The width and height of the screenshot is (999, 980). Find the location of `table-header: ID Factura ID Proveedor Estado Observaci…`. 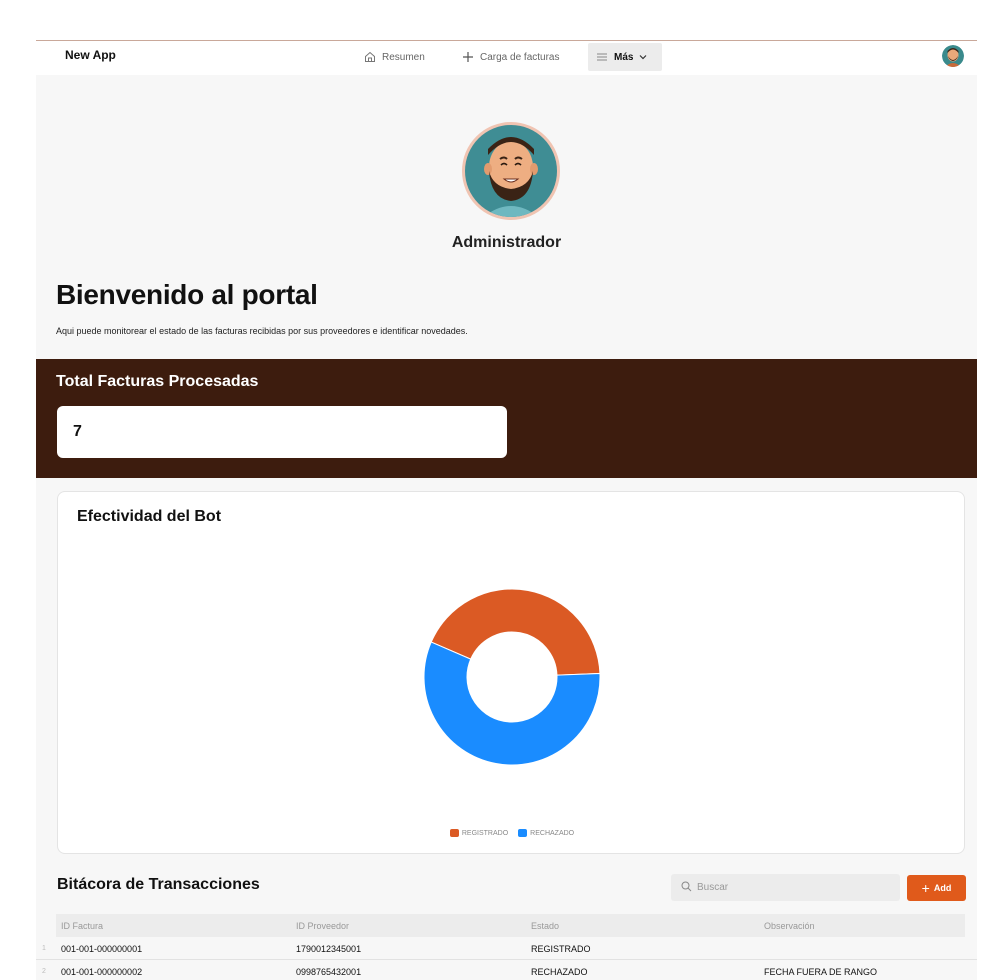

table-header: ID Factura ID Proveedor Estado Observaci… is located at coordinates (510, 925).